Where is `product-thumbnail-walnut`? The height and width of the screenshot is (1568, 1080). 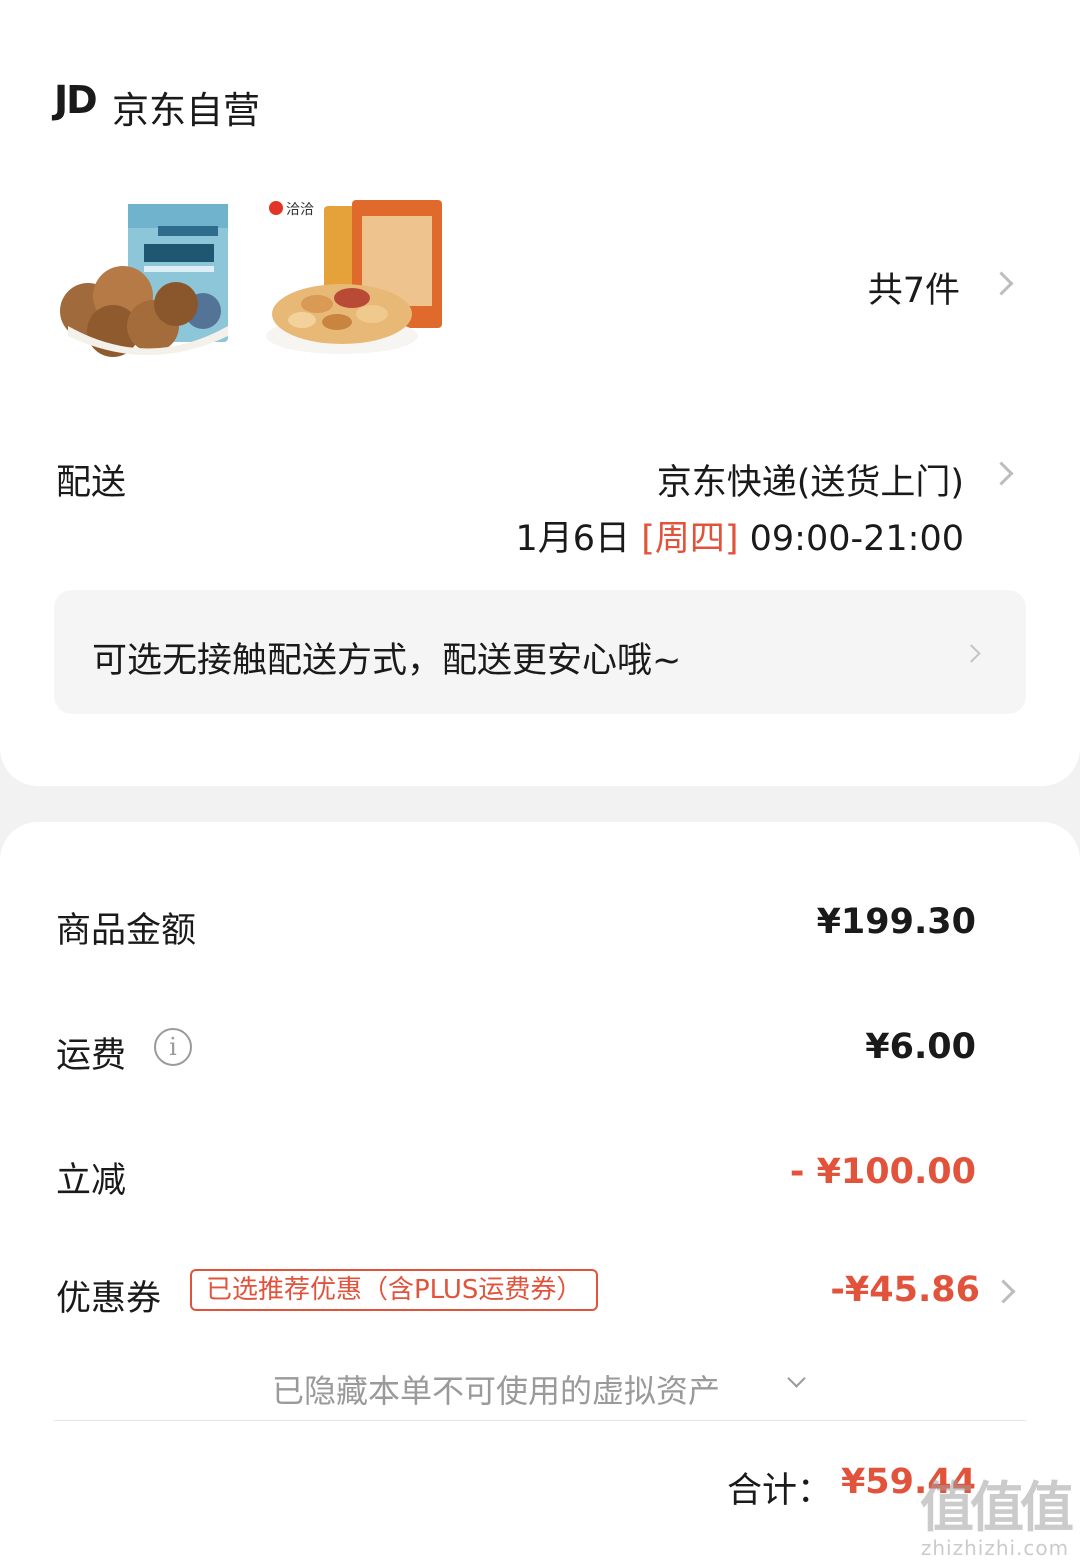
product-thumbnail-walnut is located at coordinates (149, 279).